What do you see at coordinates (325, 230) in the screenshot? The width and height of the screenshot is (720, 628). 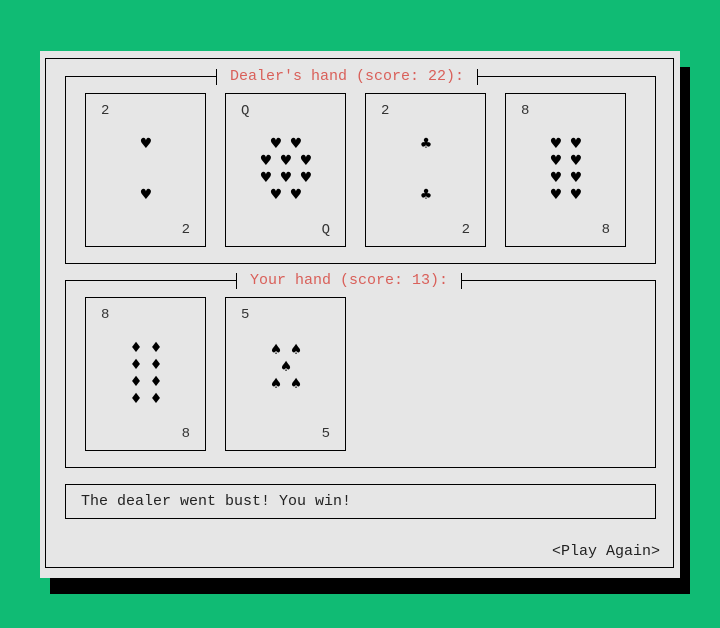 I see `card-rank-bottom: Q` at bounding box center [325, 230].